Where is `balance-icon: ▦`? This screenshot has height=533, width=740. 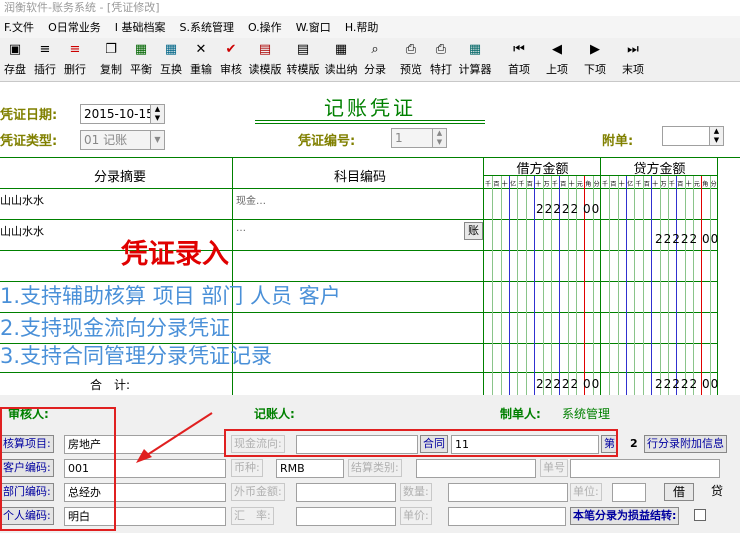
balance-icon: ▦ is located at coordinates (141, 49).